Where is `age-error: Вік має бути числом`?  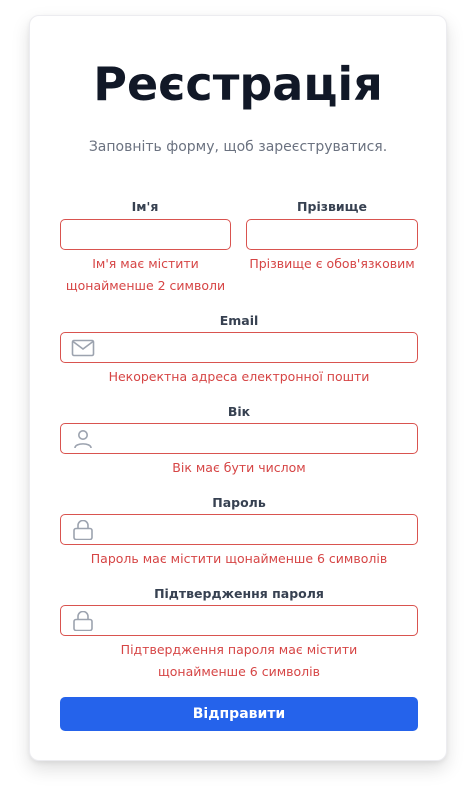
age-error: Вік має бути числом is located at coordinates (239, 467).